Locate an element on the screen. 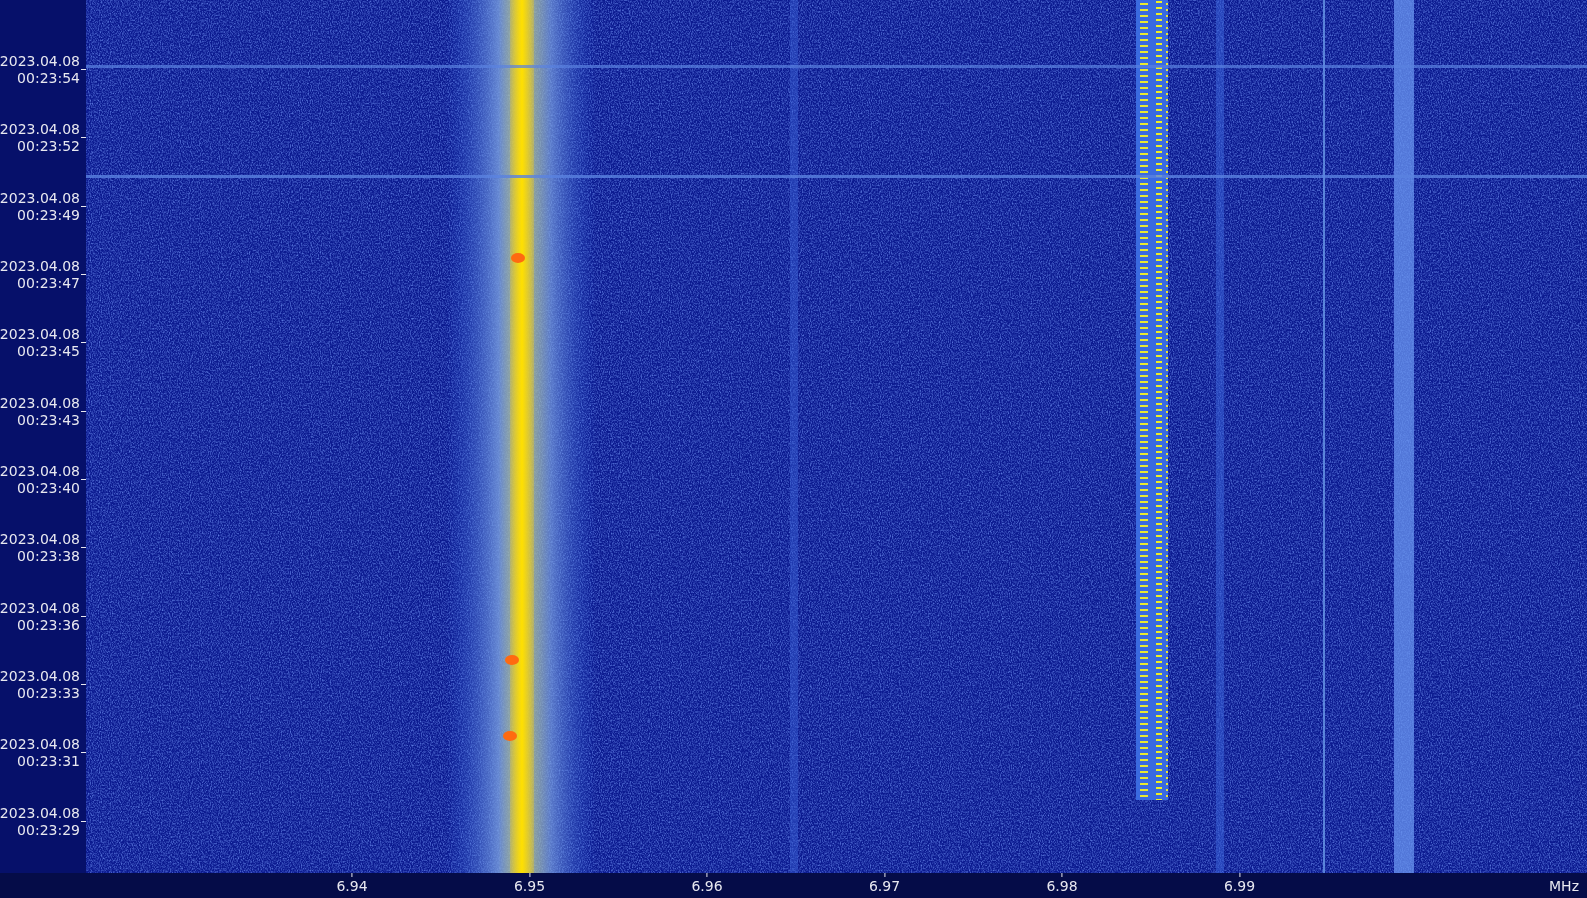 The height and width of the screenshot is (898, 1587). time-label: 00:23:49 is located at coordinates (48, 215).